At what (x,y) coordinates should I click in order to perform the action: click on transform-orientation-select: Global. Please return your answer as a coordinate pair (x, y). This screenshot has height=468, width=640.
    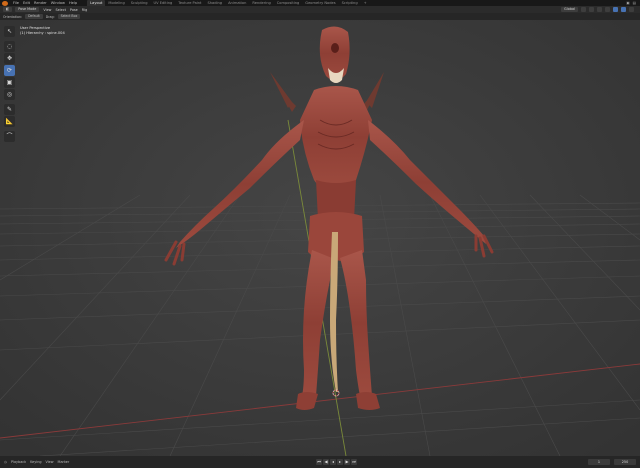
    Looking at the image, I should click on (569, 9).